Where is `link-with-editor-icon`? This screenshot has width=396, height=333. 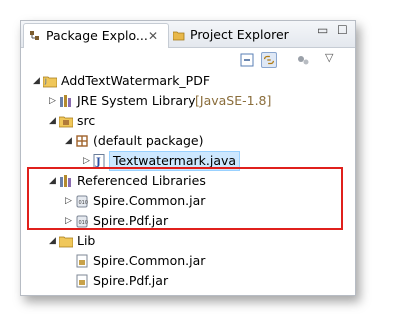
link-with-editor-icon is located at coordinates (269, 60).